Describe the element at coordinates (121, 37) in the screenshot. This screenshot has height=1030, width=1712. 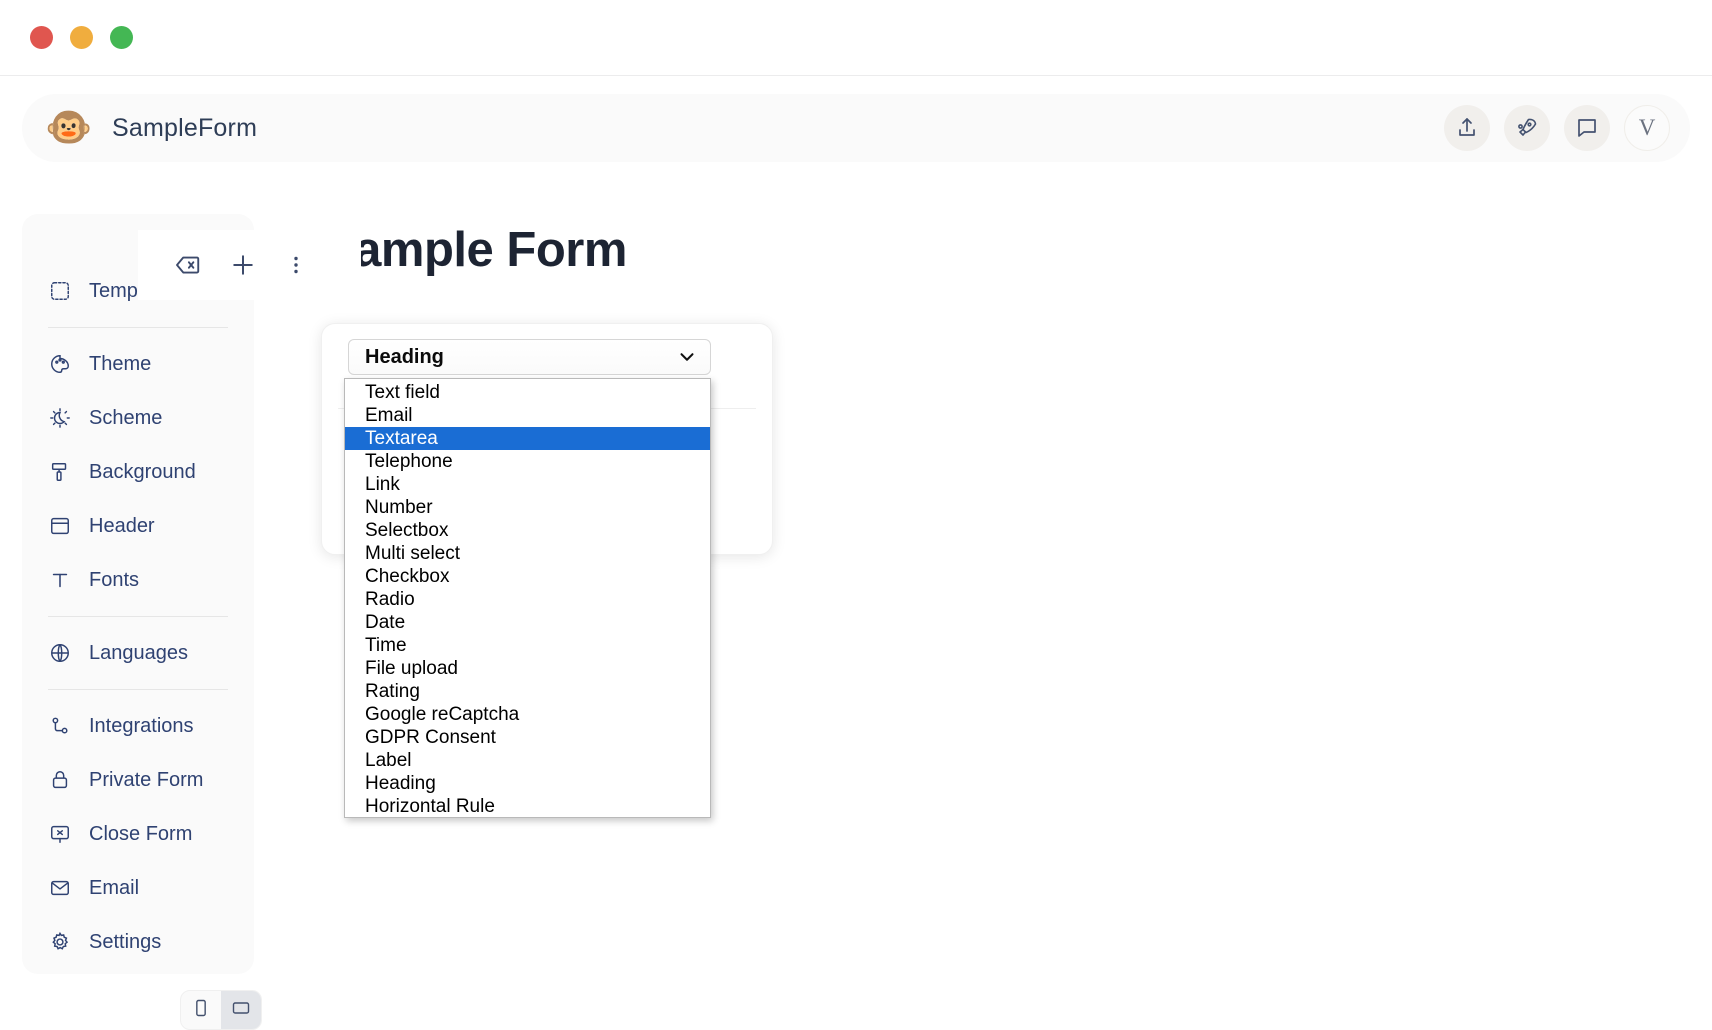
I see `maximize-window-button` at that location.